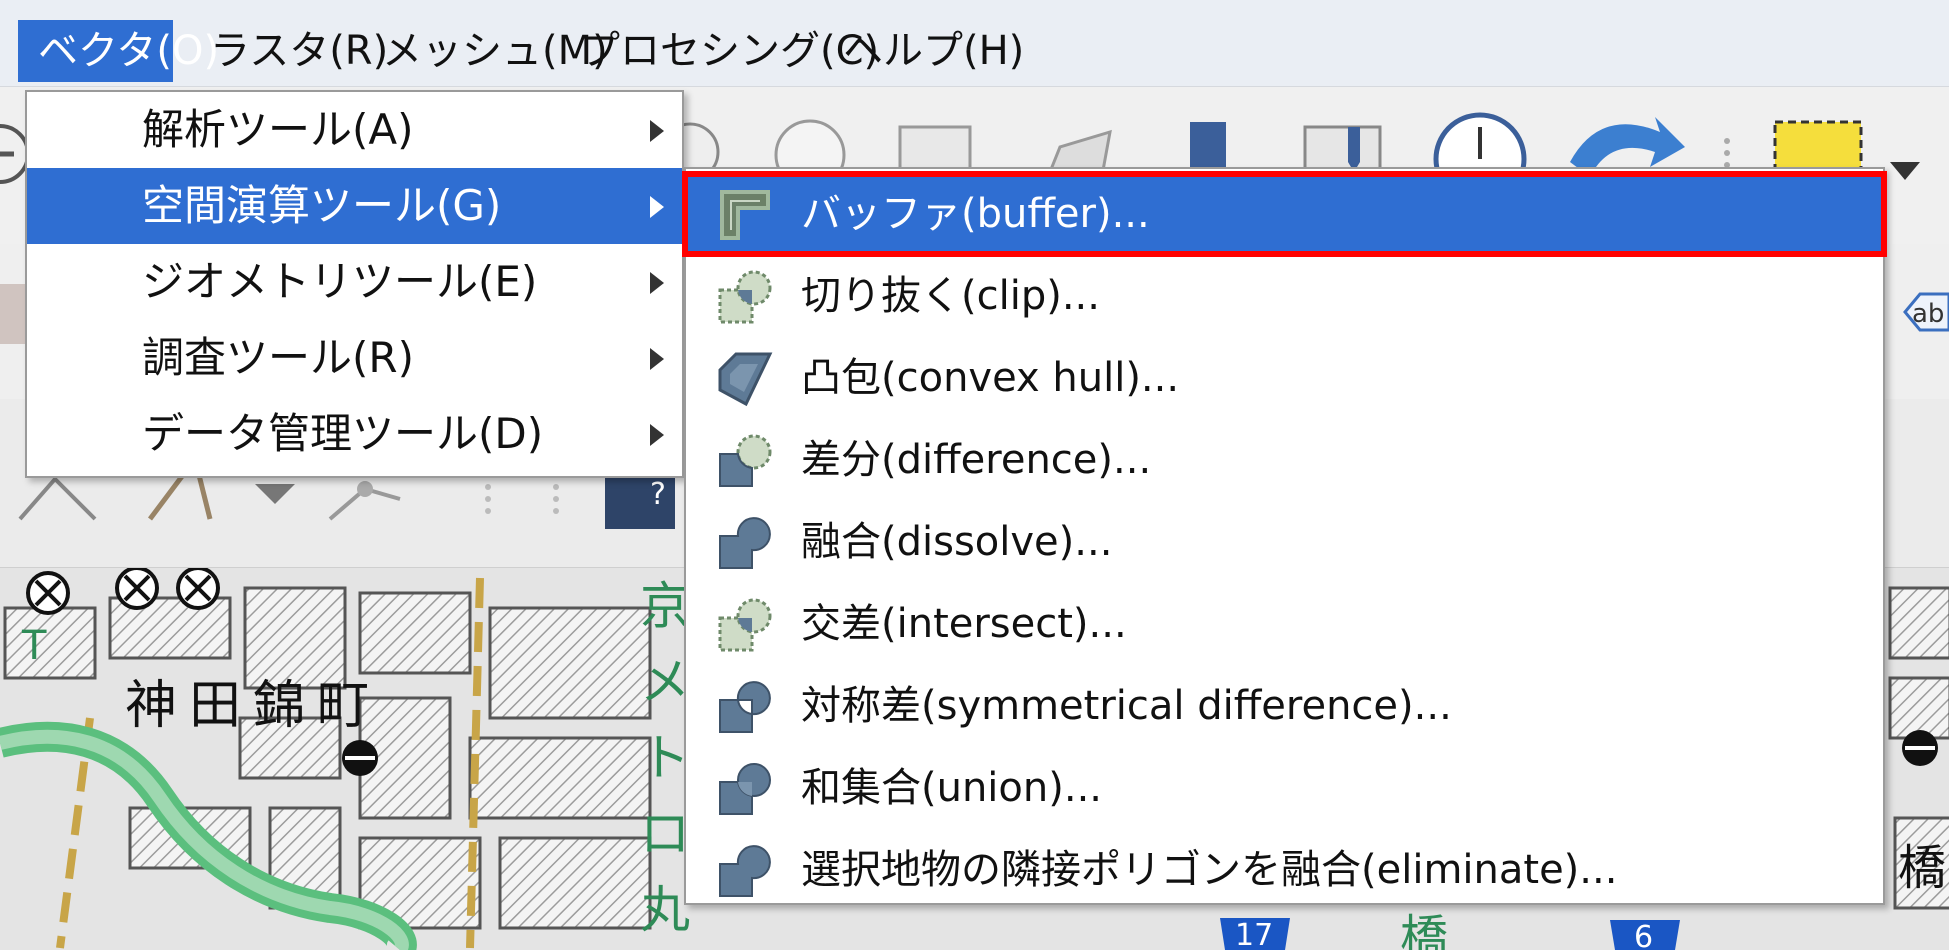 This screenshot has height=950, width=1949. I want to click on place-label: 神田錦町, so click(253, 706).